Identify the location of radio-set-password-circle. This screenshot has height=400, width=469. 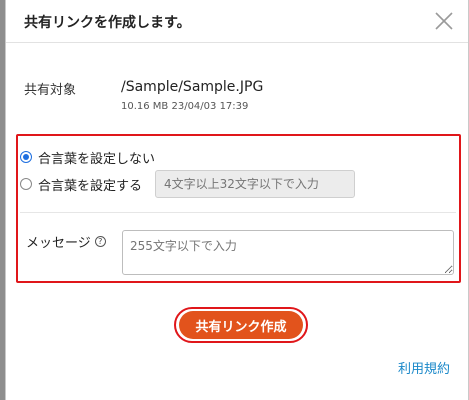
(26, 184).